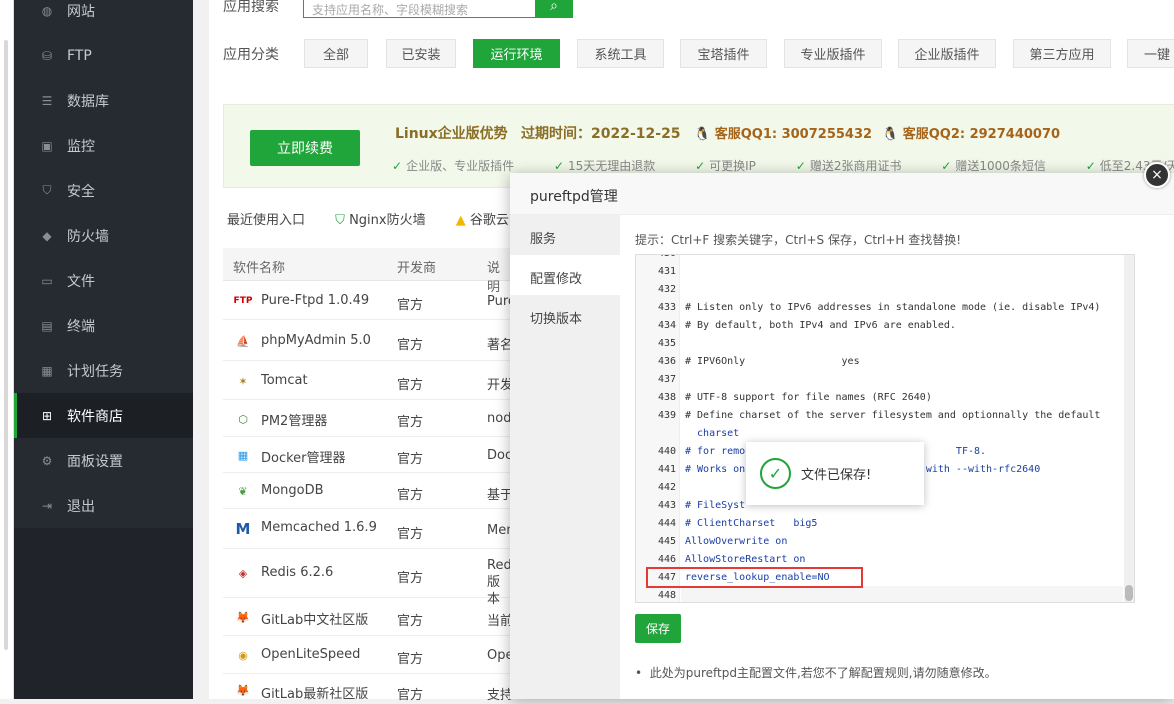 The width and height of the screenshot is (1174, 704). Describe the element at coordinates (658, 628) in the screenshot. I see `save-button: 保存` at that location.